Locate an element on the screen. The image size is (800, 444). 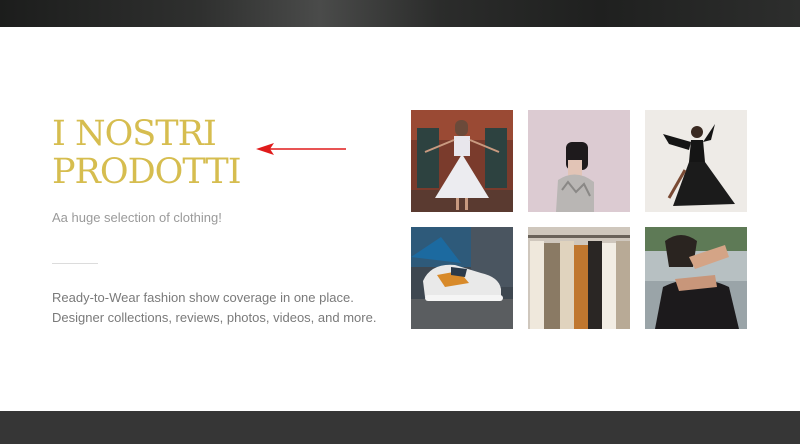
header-banner is located at coordinates (400, 13).